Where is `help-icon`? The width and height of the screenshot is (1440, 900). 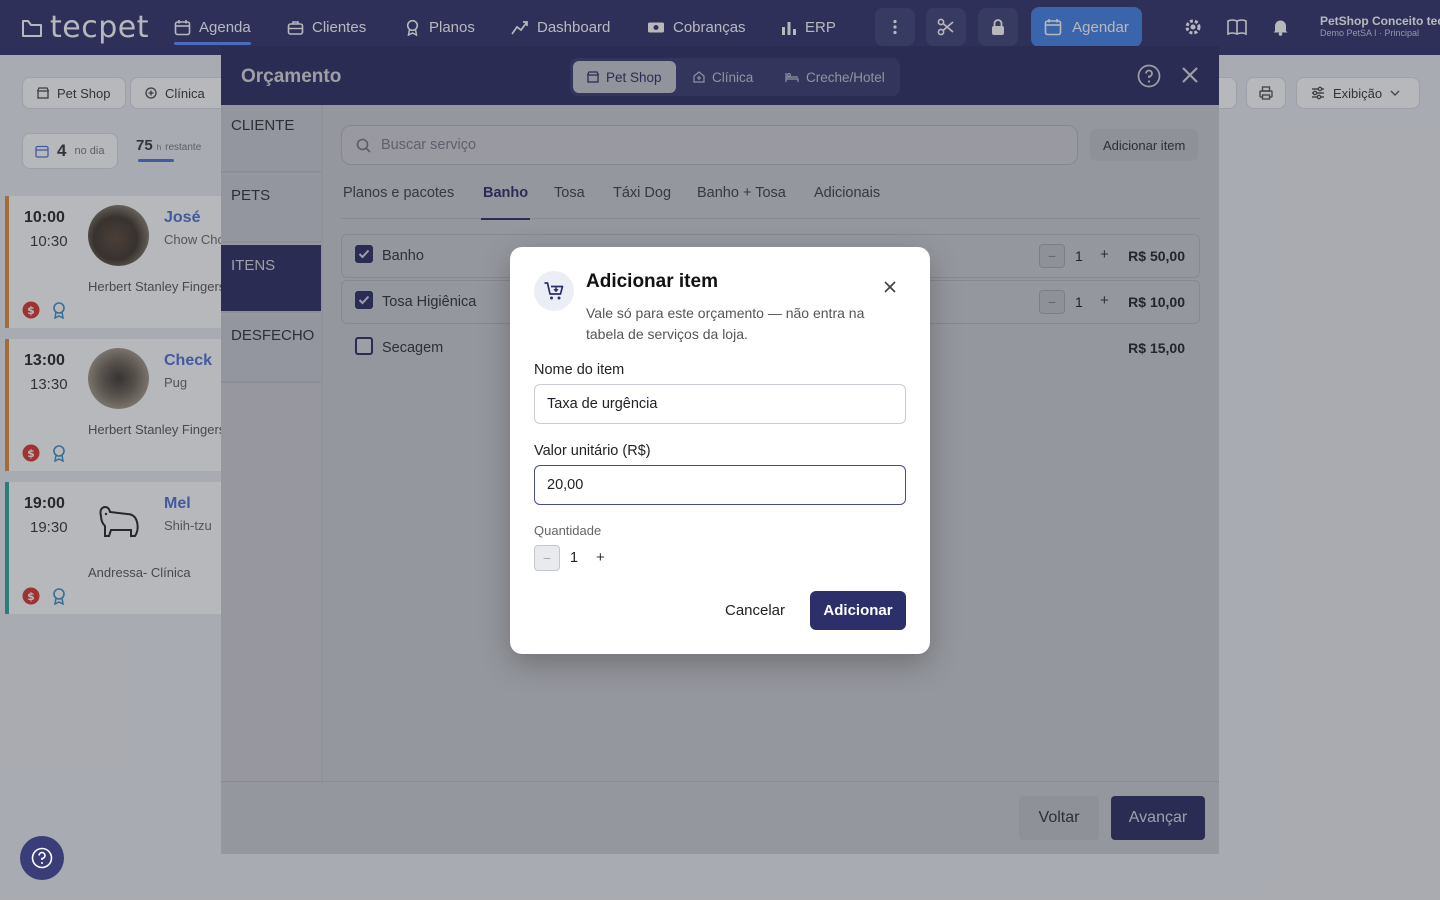
help-icon is located at coordinates (42, 858).